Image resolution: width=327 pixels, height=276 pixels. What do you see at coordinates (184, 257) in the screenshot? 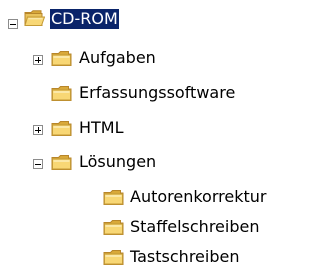
I see `tree-node-label: Tastschreiben` at bounding box center [184, 257].